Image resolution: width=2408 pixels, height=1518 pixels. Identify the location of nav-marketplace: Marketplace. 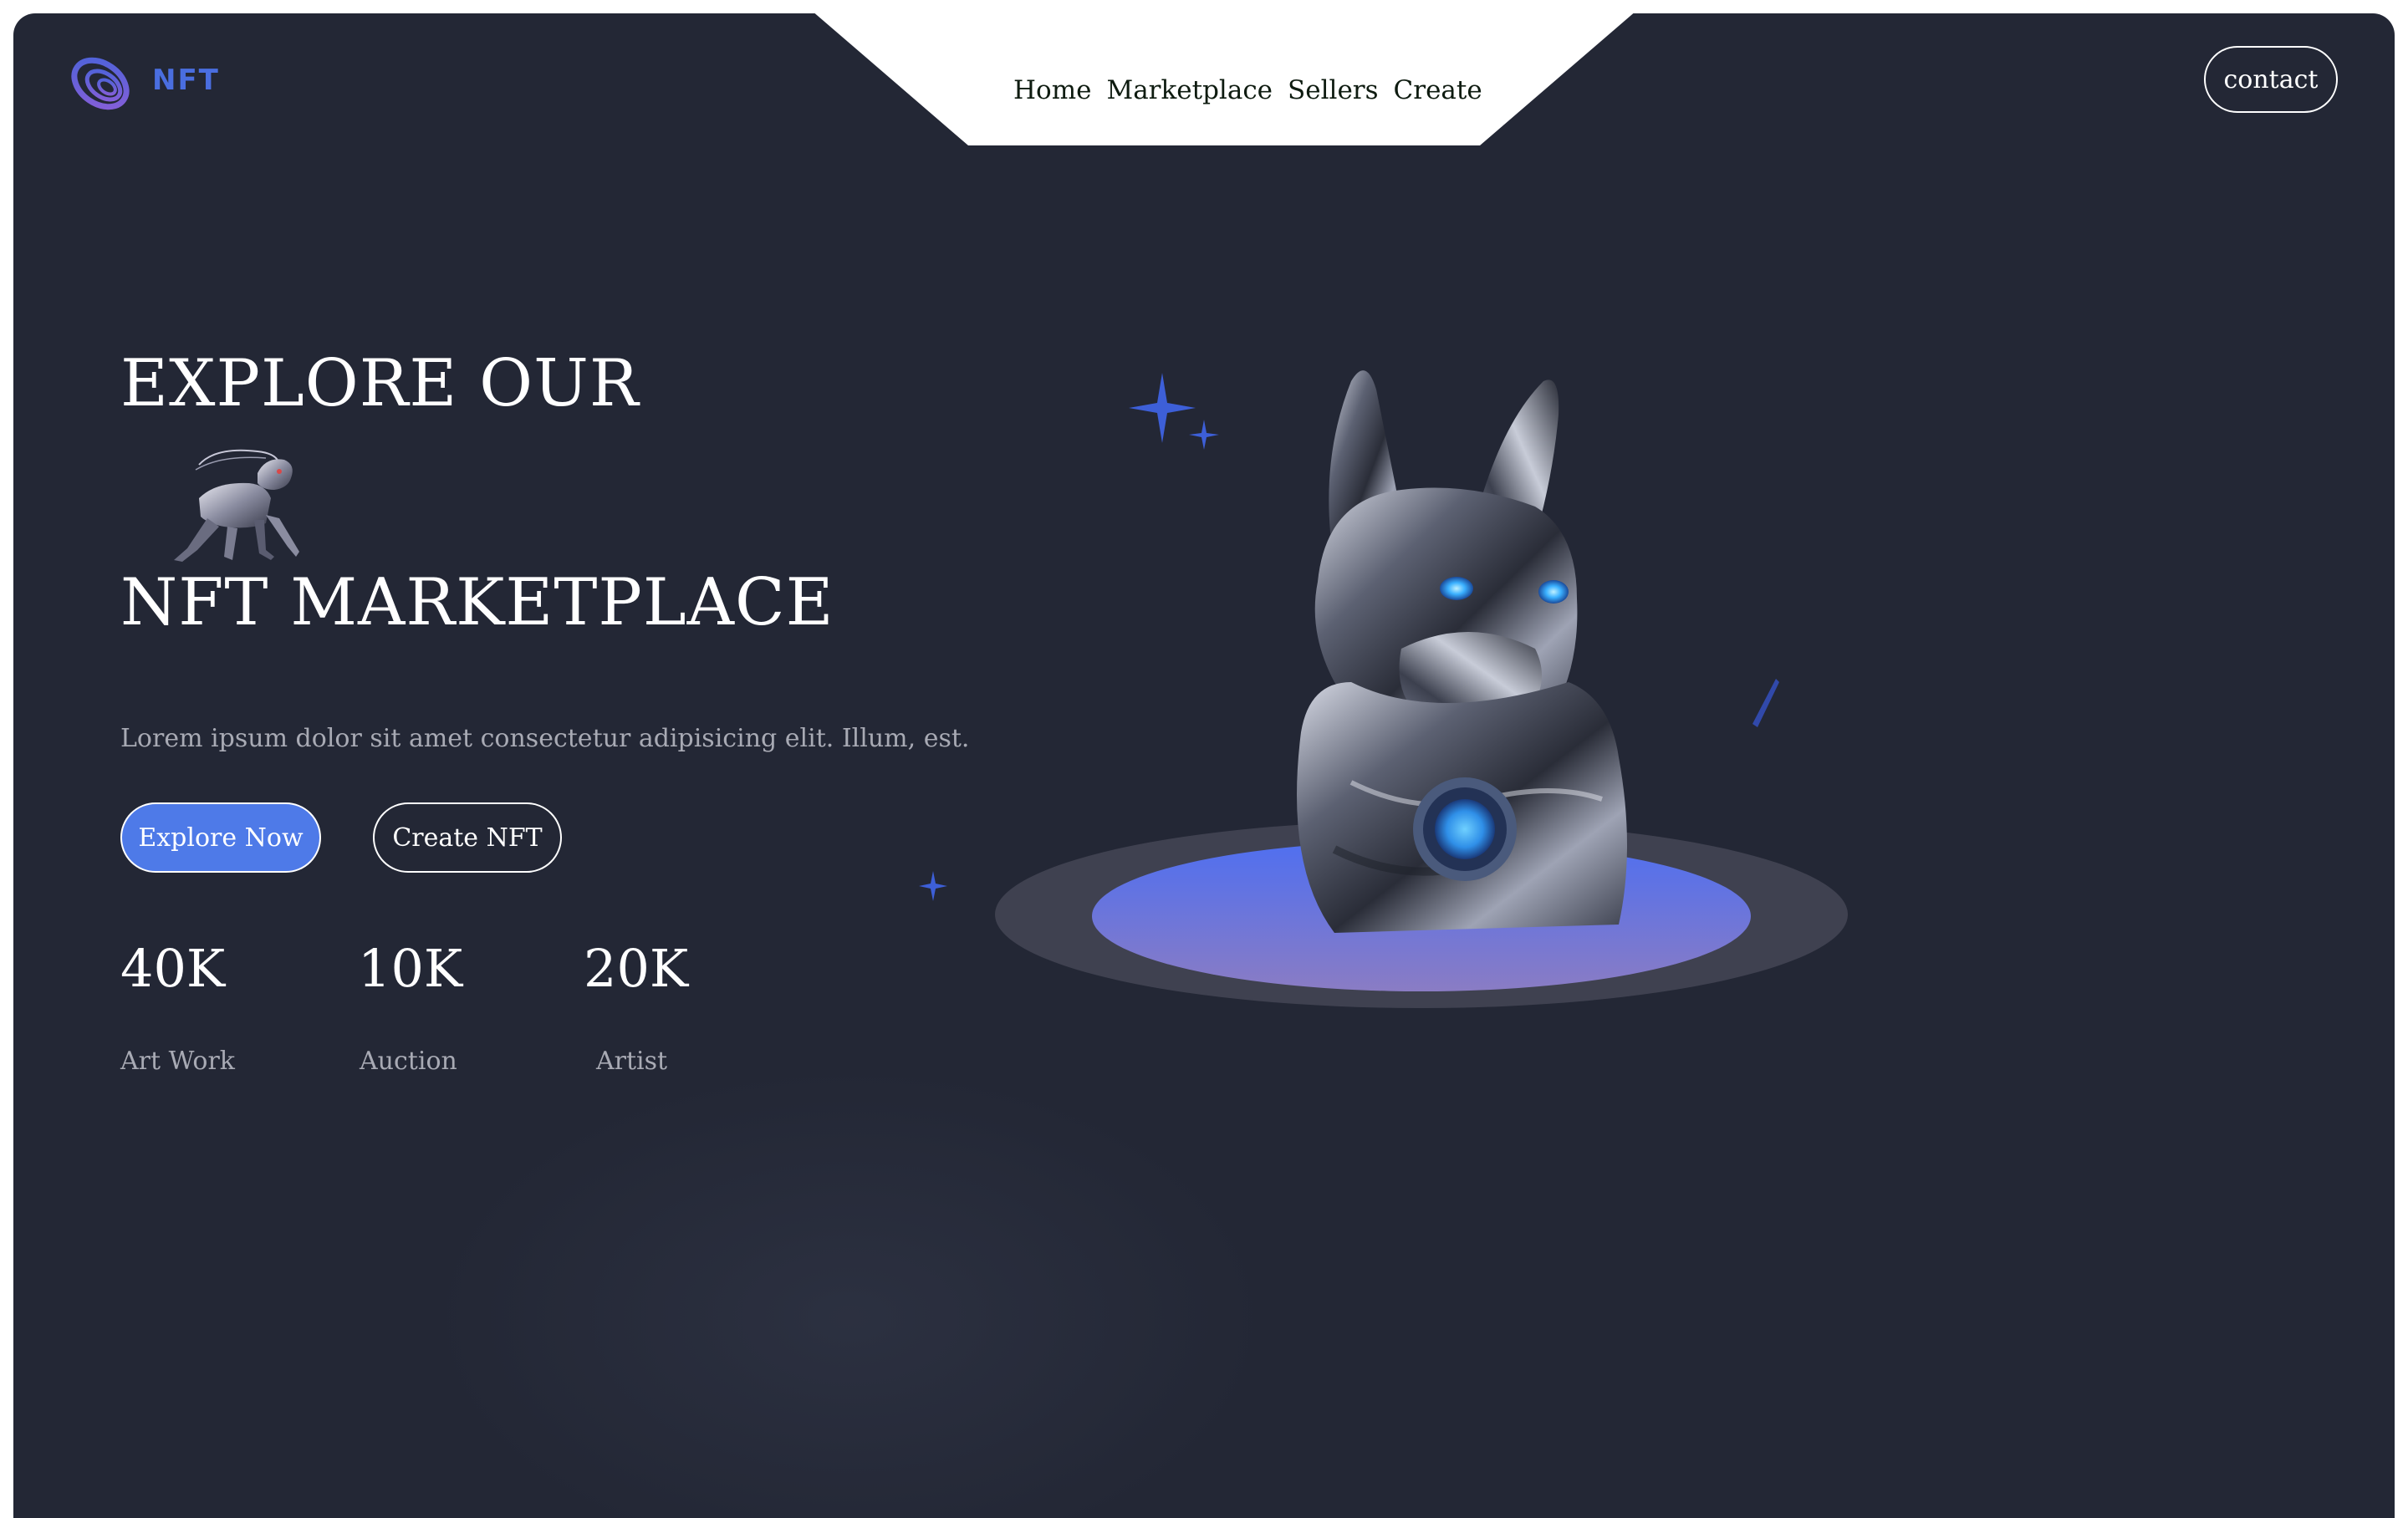
(1189, 90).